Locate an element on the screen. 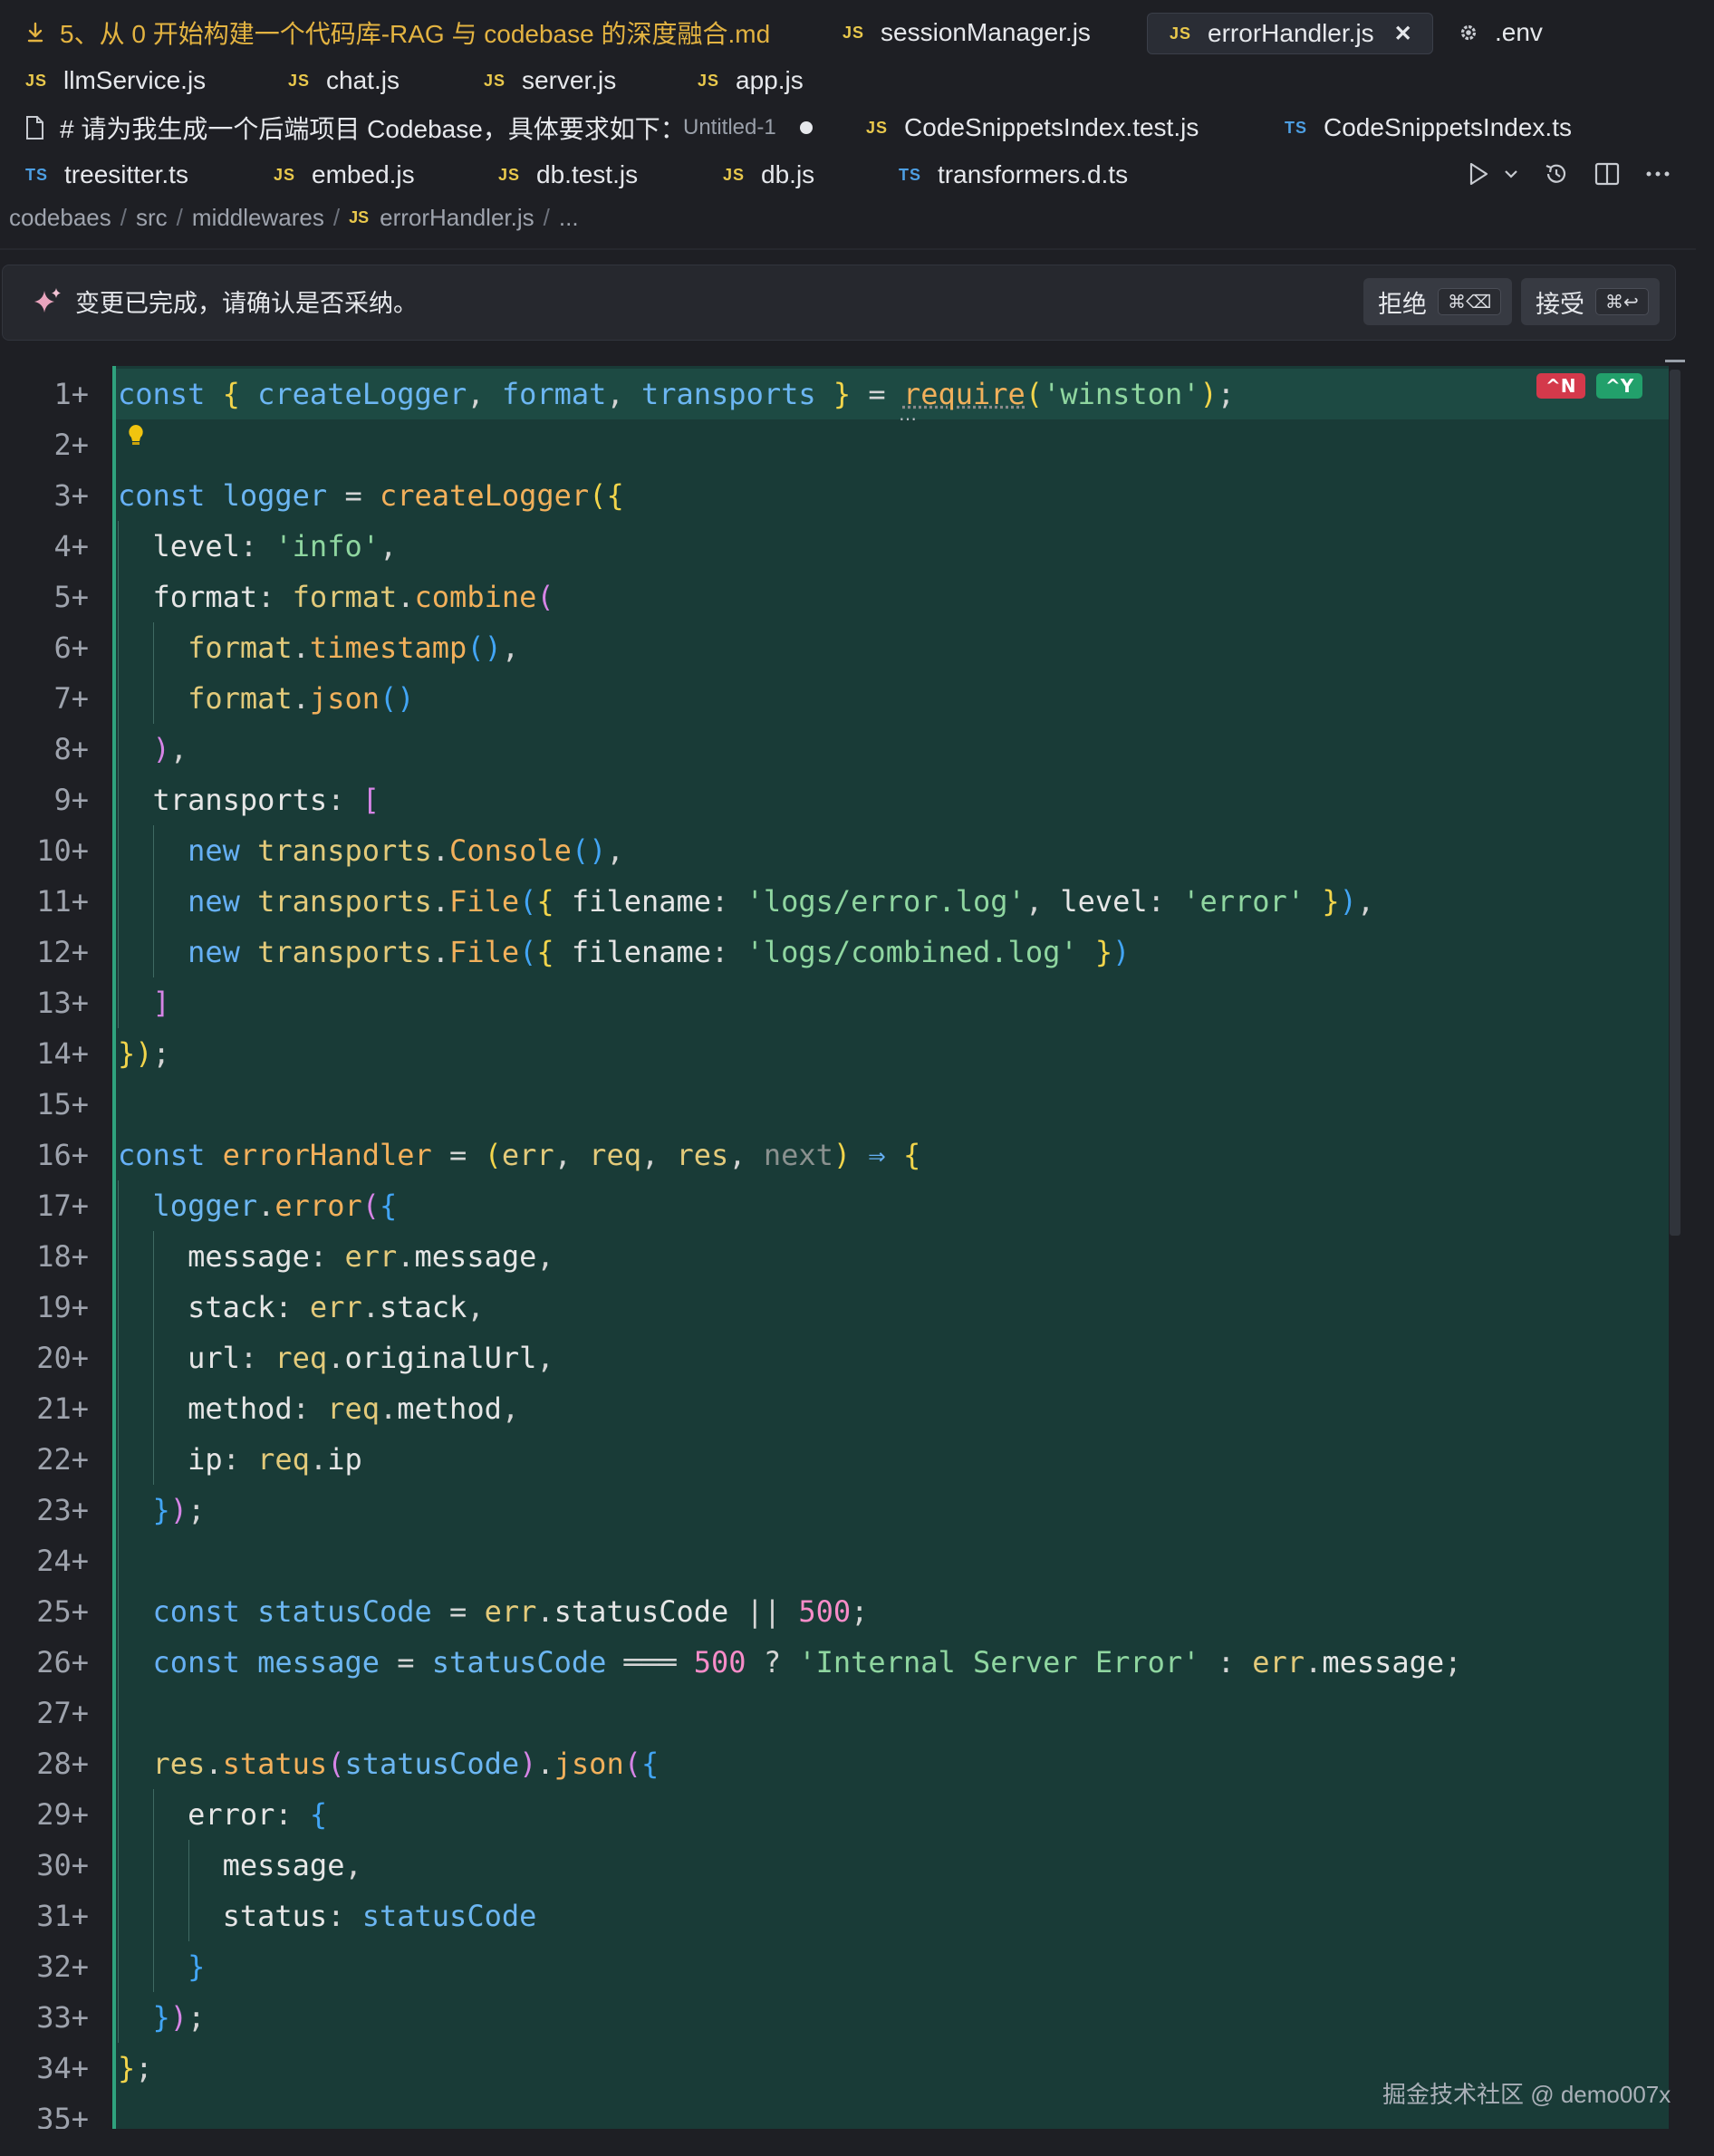 This screenshot has width=1714, height=2156. breadcrumb-item-folder: middlewares is located at coordinates (258, 218).